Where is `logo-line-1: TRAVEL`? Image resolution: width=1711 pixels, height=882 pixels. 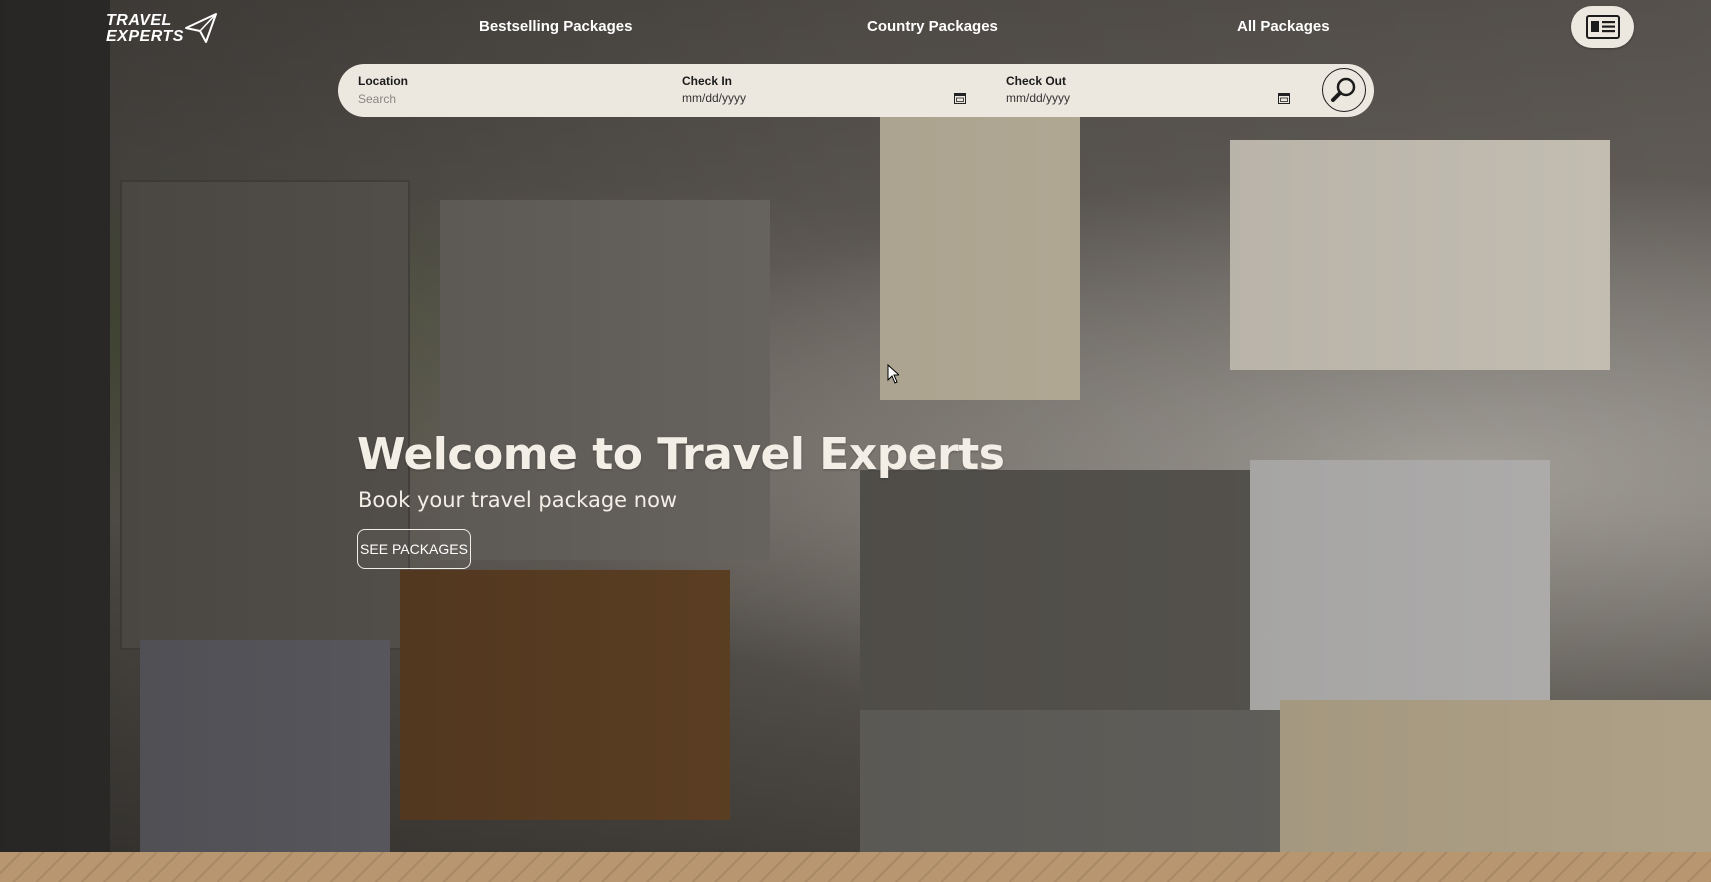 logo-line-1: TRAVEL is located at coordinates (139, 20).